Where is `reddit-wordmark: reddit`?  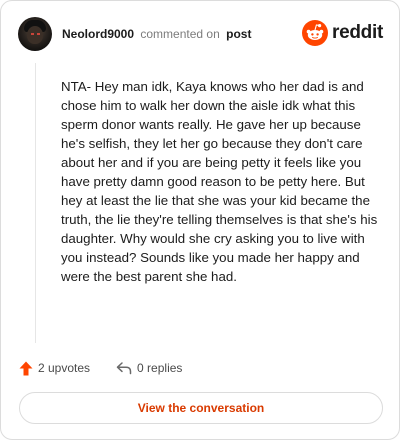 reddit-wordmark: reddit is located at coordinates (357, 32).